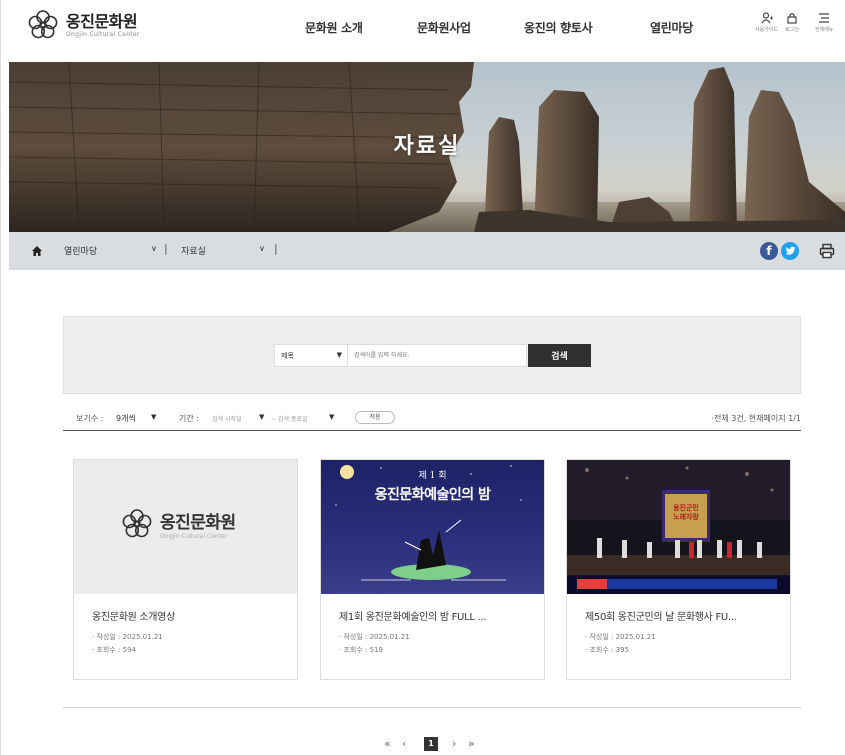 Image resolution: width=845 pixels, height=755 pixels. What do you see at coordinates (432, 476) in the screenshot?
I see `thumbnail-poster-subtitle: 제 1 회` at bounding box center [432, 476].